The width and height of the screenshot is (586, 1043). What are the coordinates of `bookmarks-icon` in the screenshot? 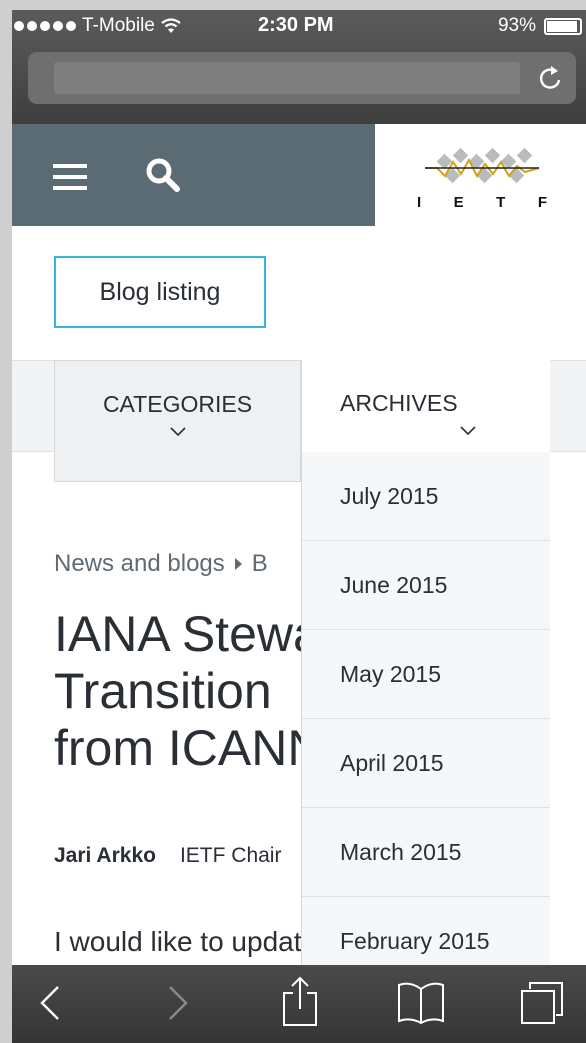 It's located at (421, 1003).